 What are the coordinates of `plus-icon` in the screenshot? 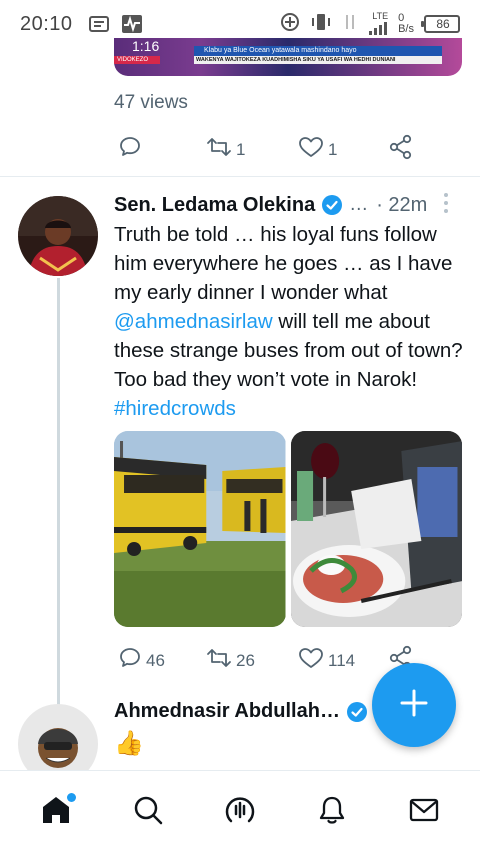 It's located at (414, 705).